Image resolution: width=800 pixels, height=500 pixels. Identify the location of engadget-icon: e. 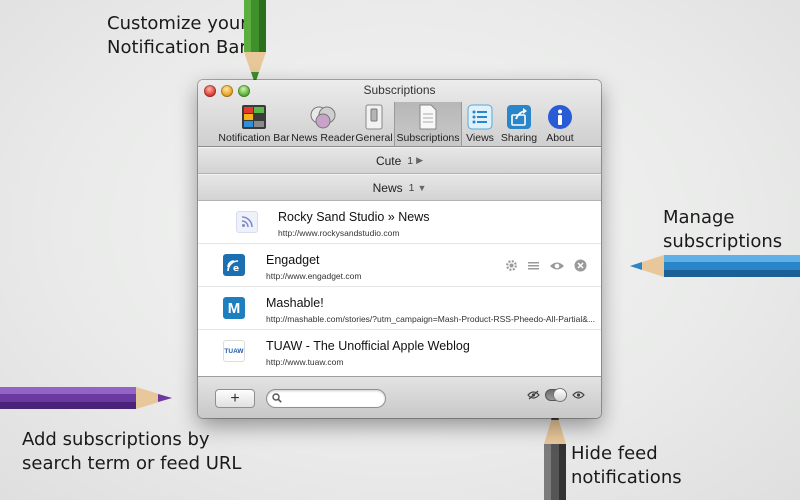
(234, 265).